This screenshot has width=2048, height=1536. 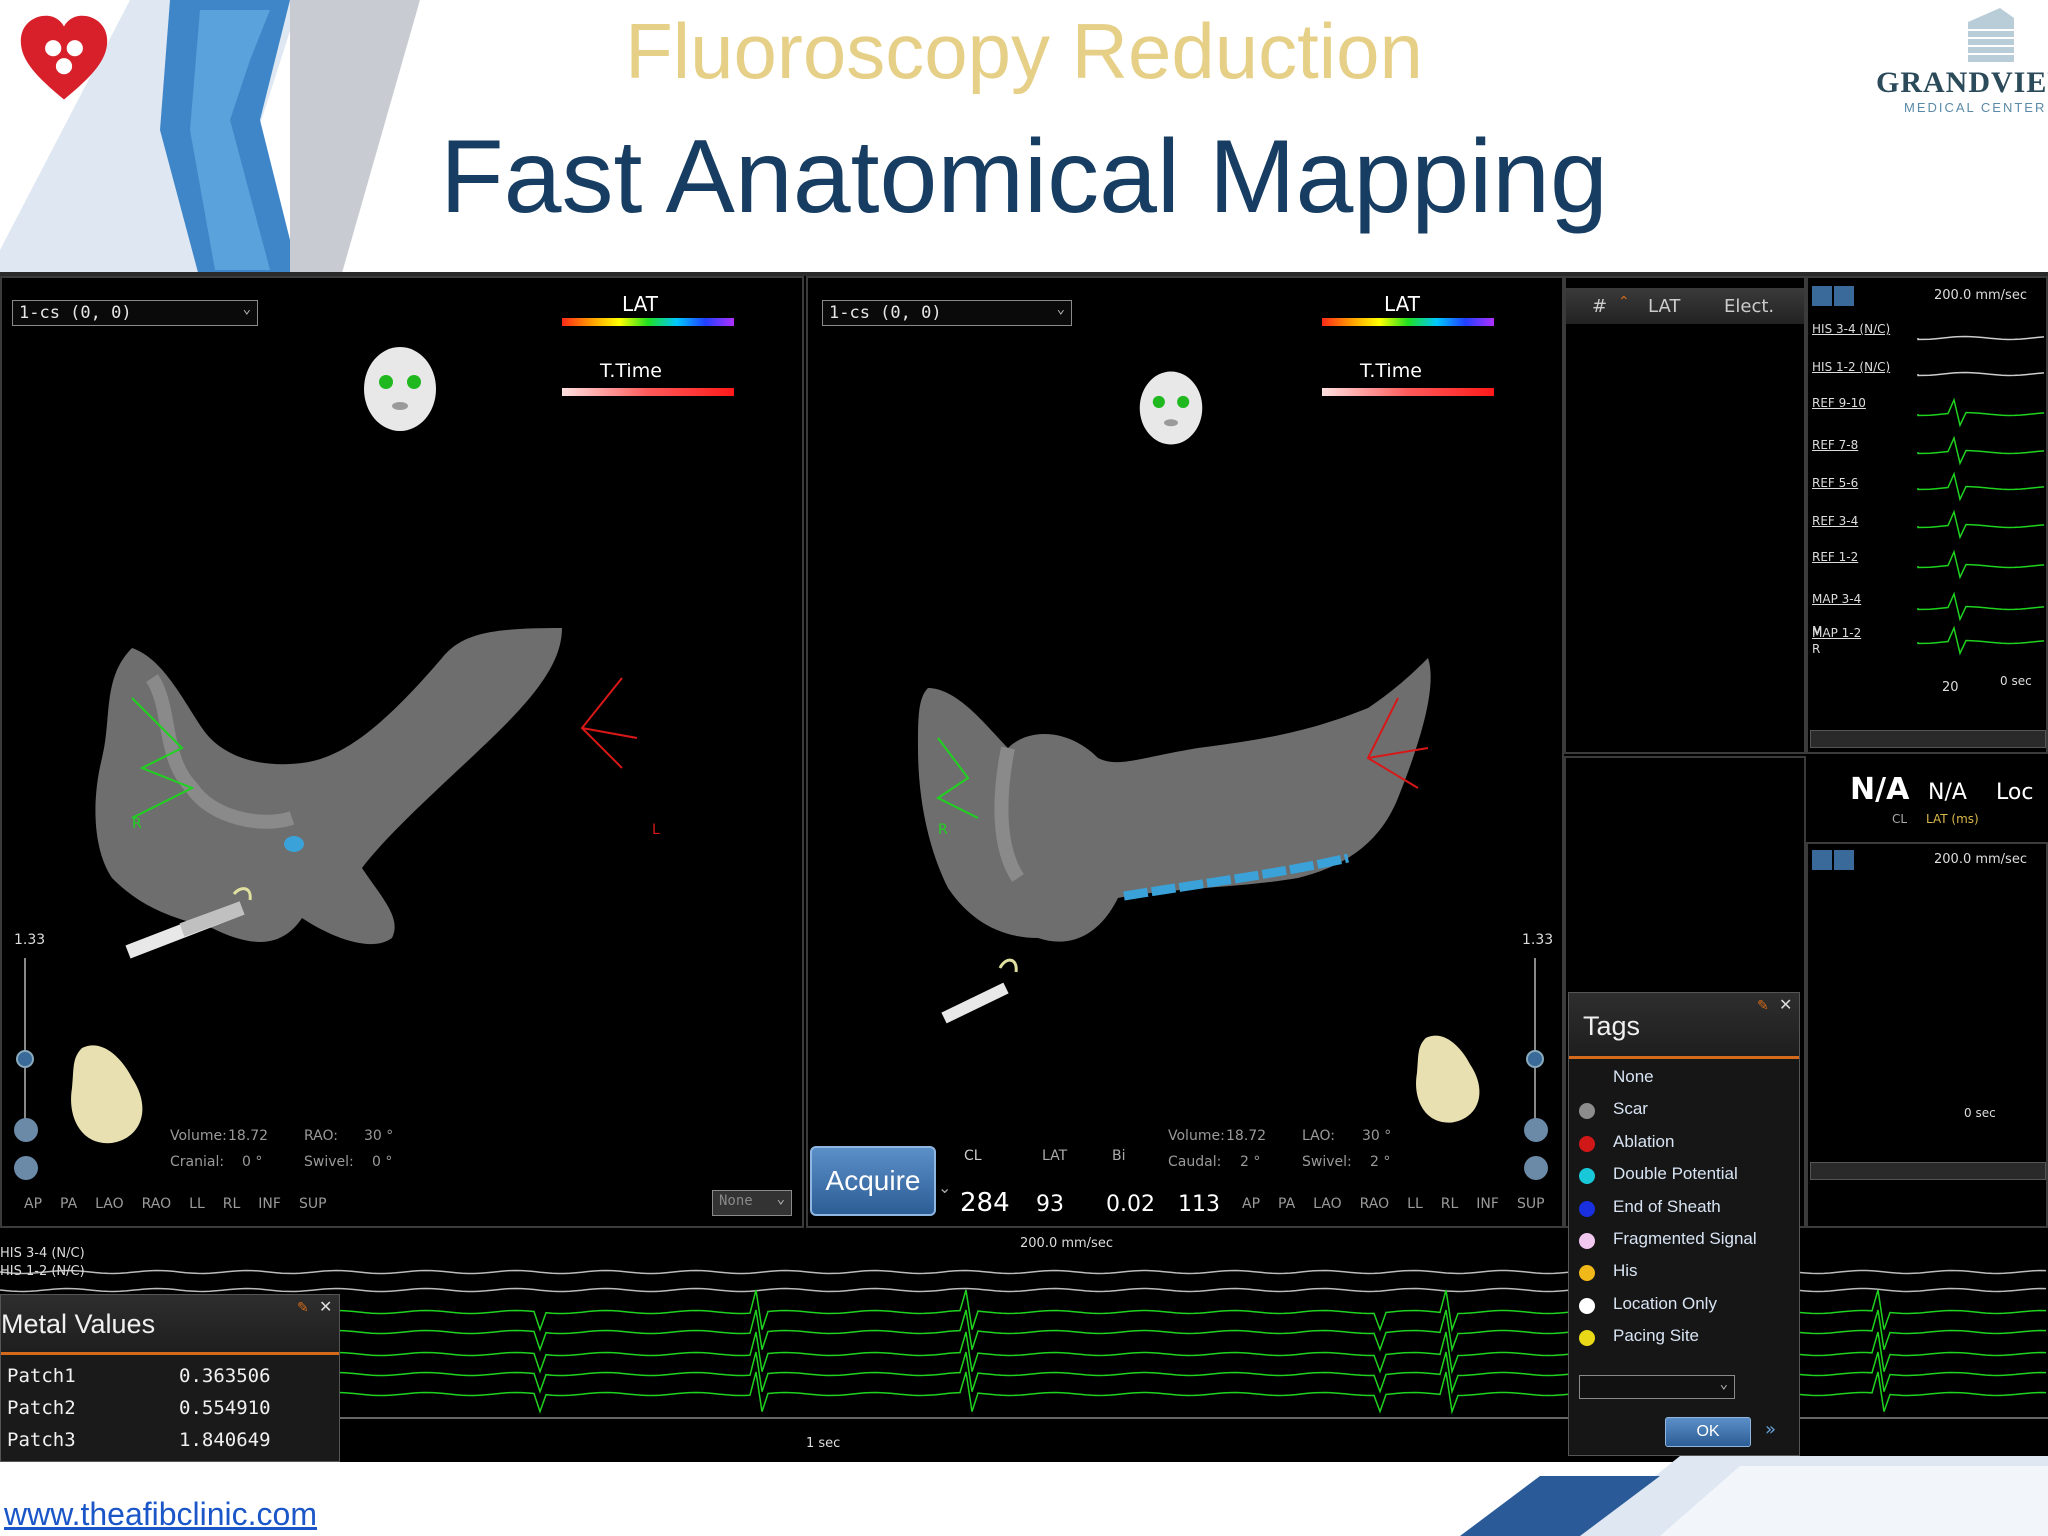 I want to click on tag-item: Double Potential, so click(x=1684, y=1176).